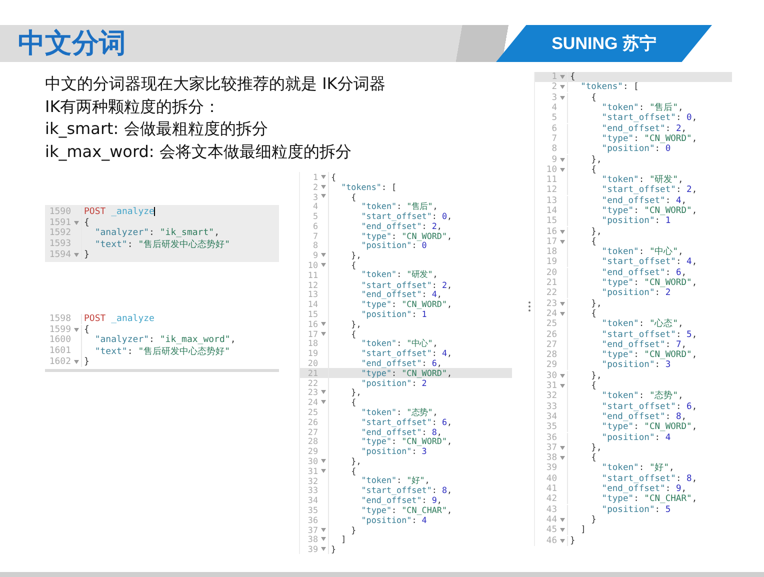 The image size is (764, 577). Describe the element at coordinates (59, 361) in the screenshot. I see `line-number: 1602` at that location.